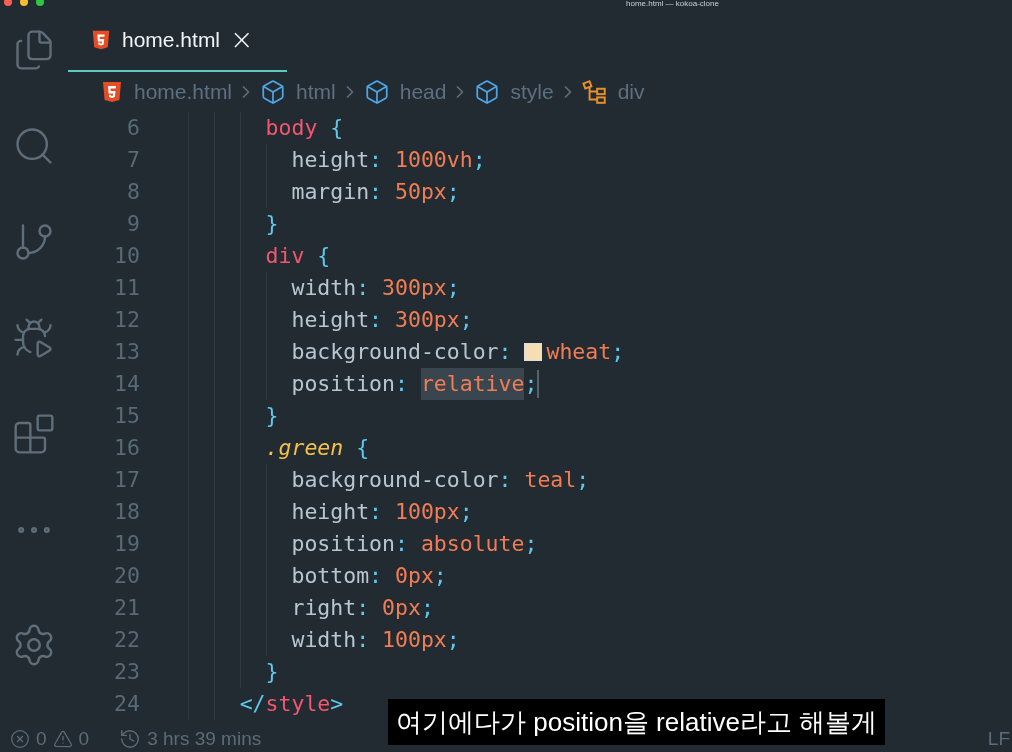 The height and width of the screenshot is (752, 1012). I want to click on line-number: 21, so click(126, 607).